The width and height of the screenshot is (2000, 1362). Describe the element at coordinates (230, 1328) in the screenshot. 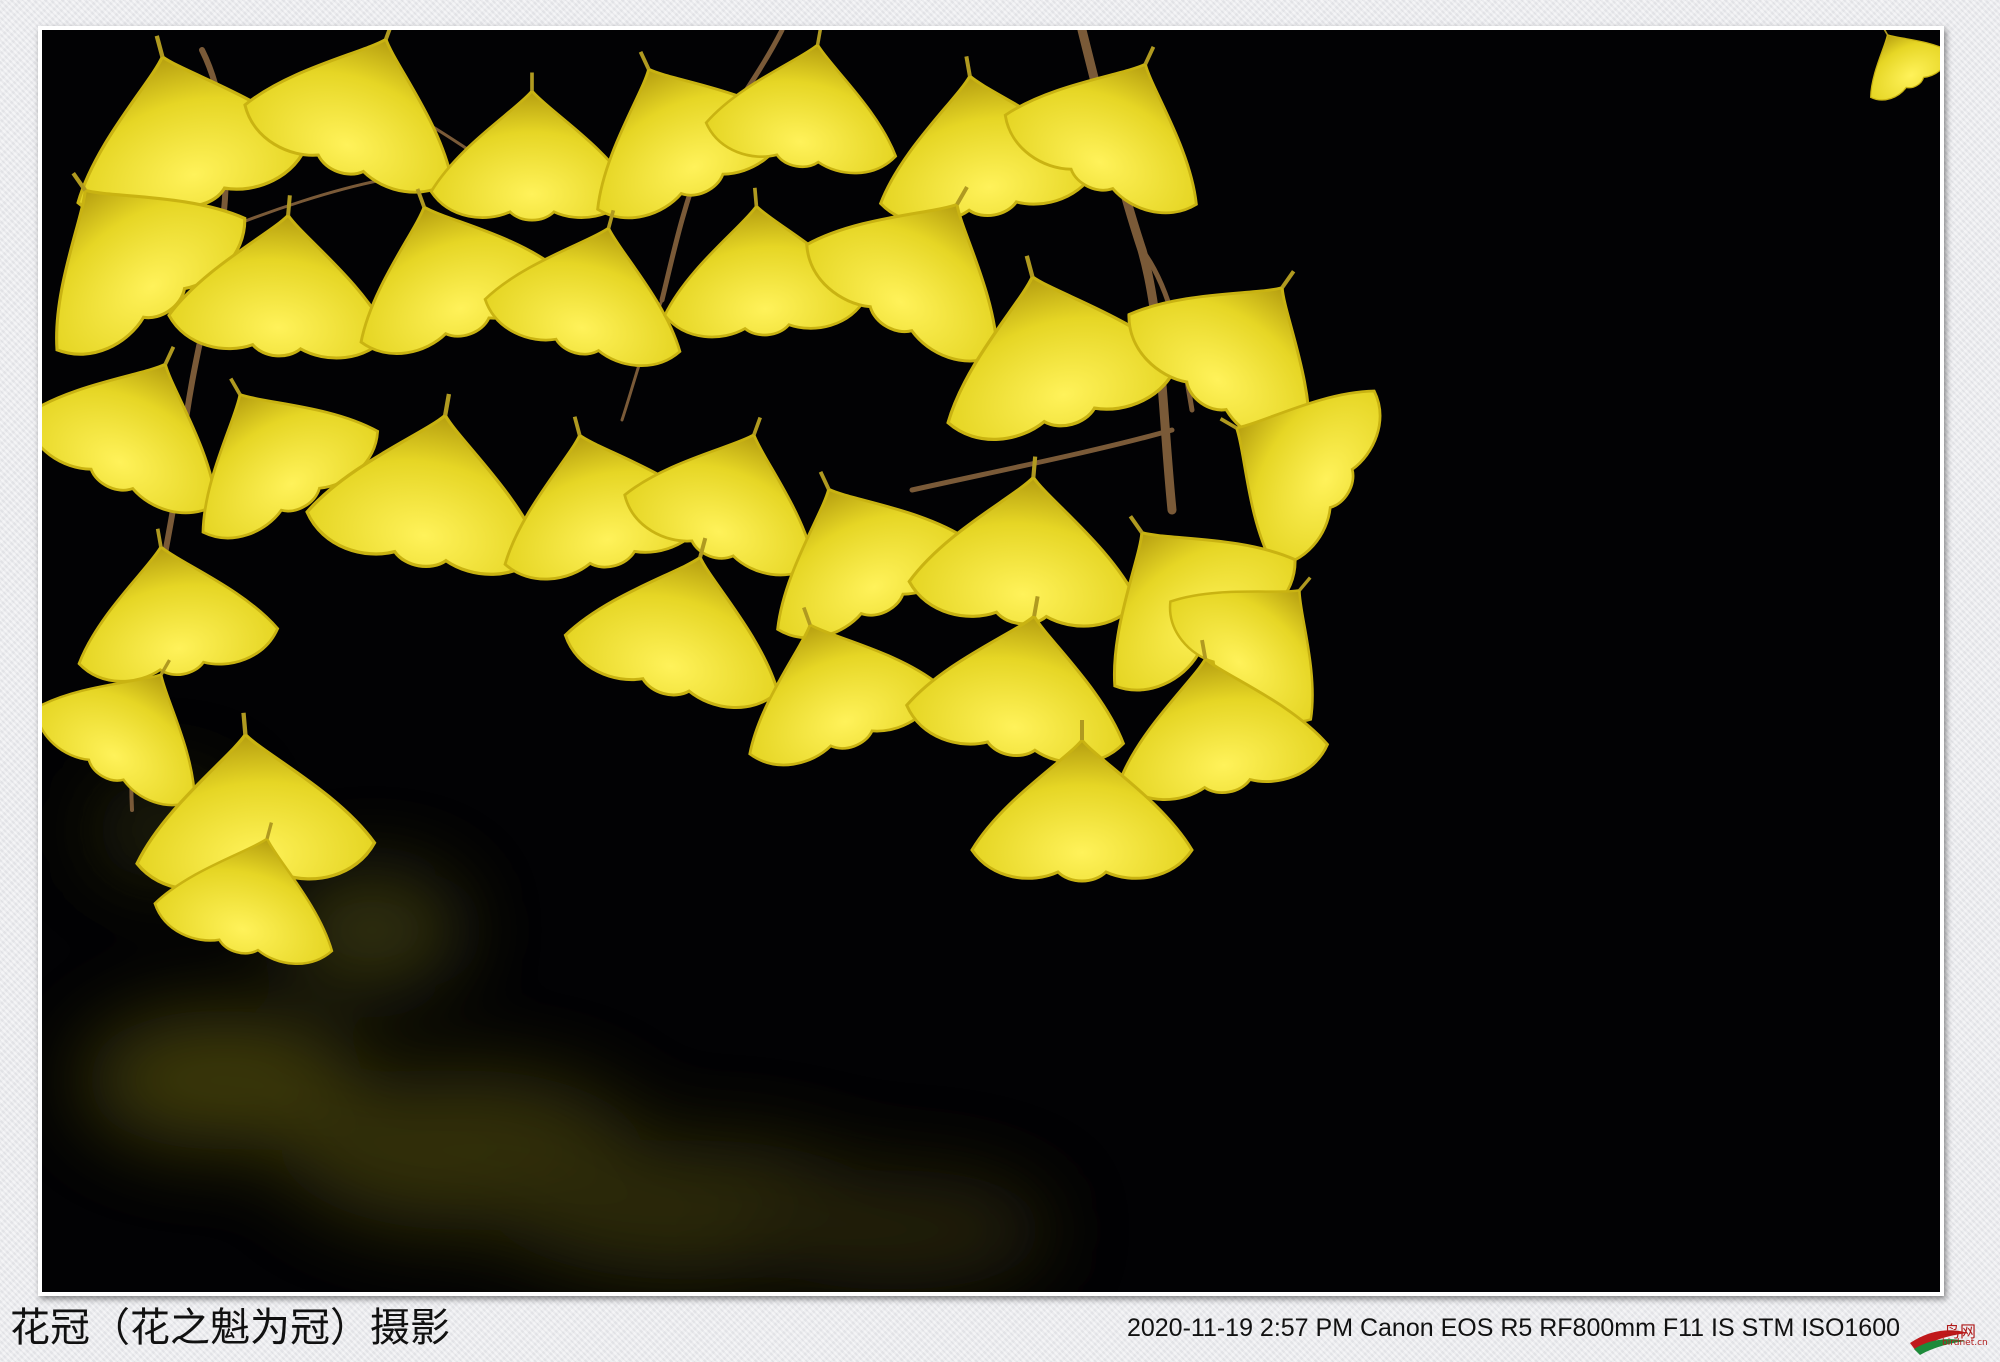

I see `photographer-credit: 花冠（花之魁为冠）摄影` at that location.